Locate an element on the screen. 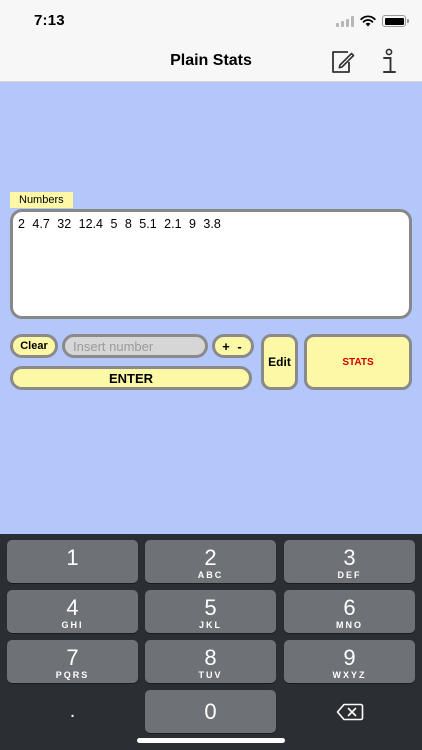 Image resolution: width=422 pixels, height=750 pixels. key-letters: JKL is located at coordinates (210, 625).